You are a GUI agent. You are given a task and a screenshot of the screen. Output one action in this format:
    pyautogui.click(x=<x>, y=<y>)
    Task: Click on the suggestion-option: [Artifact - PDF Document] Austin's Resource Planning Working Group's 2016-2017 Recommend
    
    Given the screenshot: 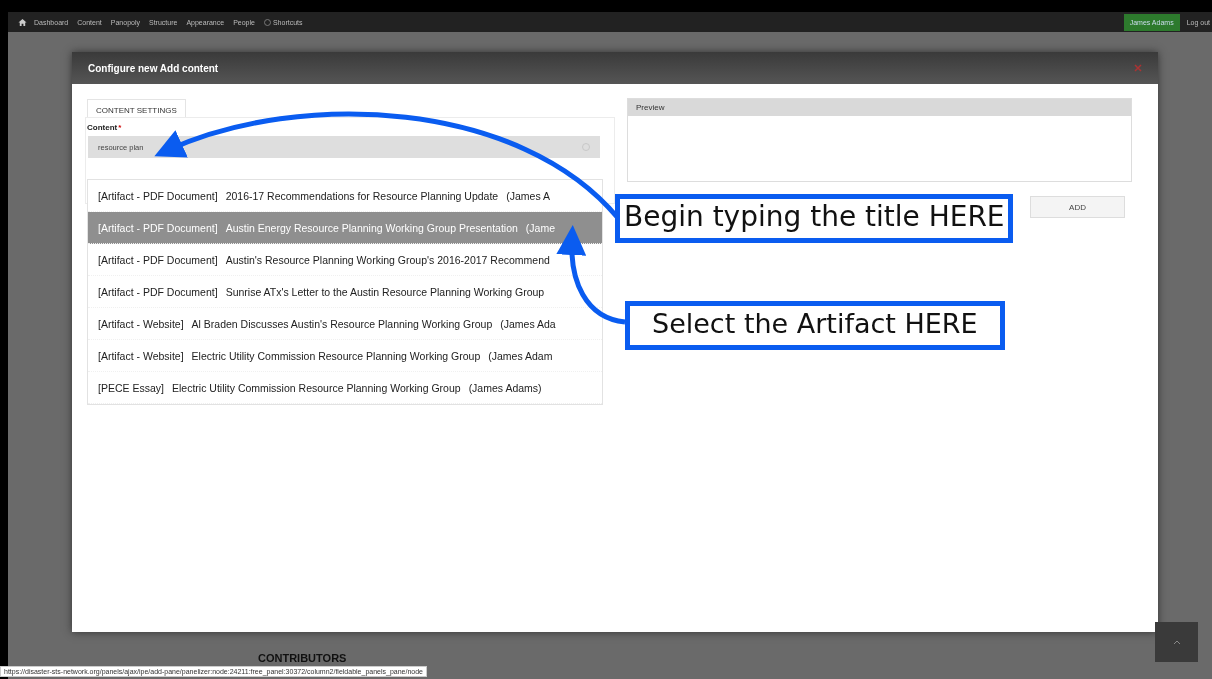 What is the action you would take?
    pyautogui.click(x=345, y=260)
    